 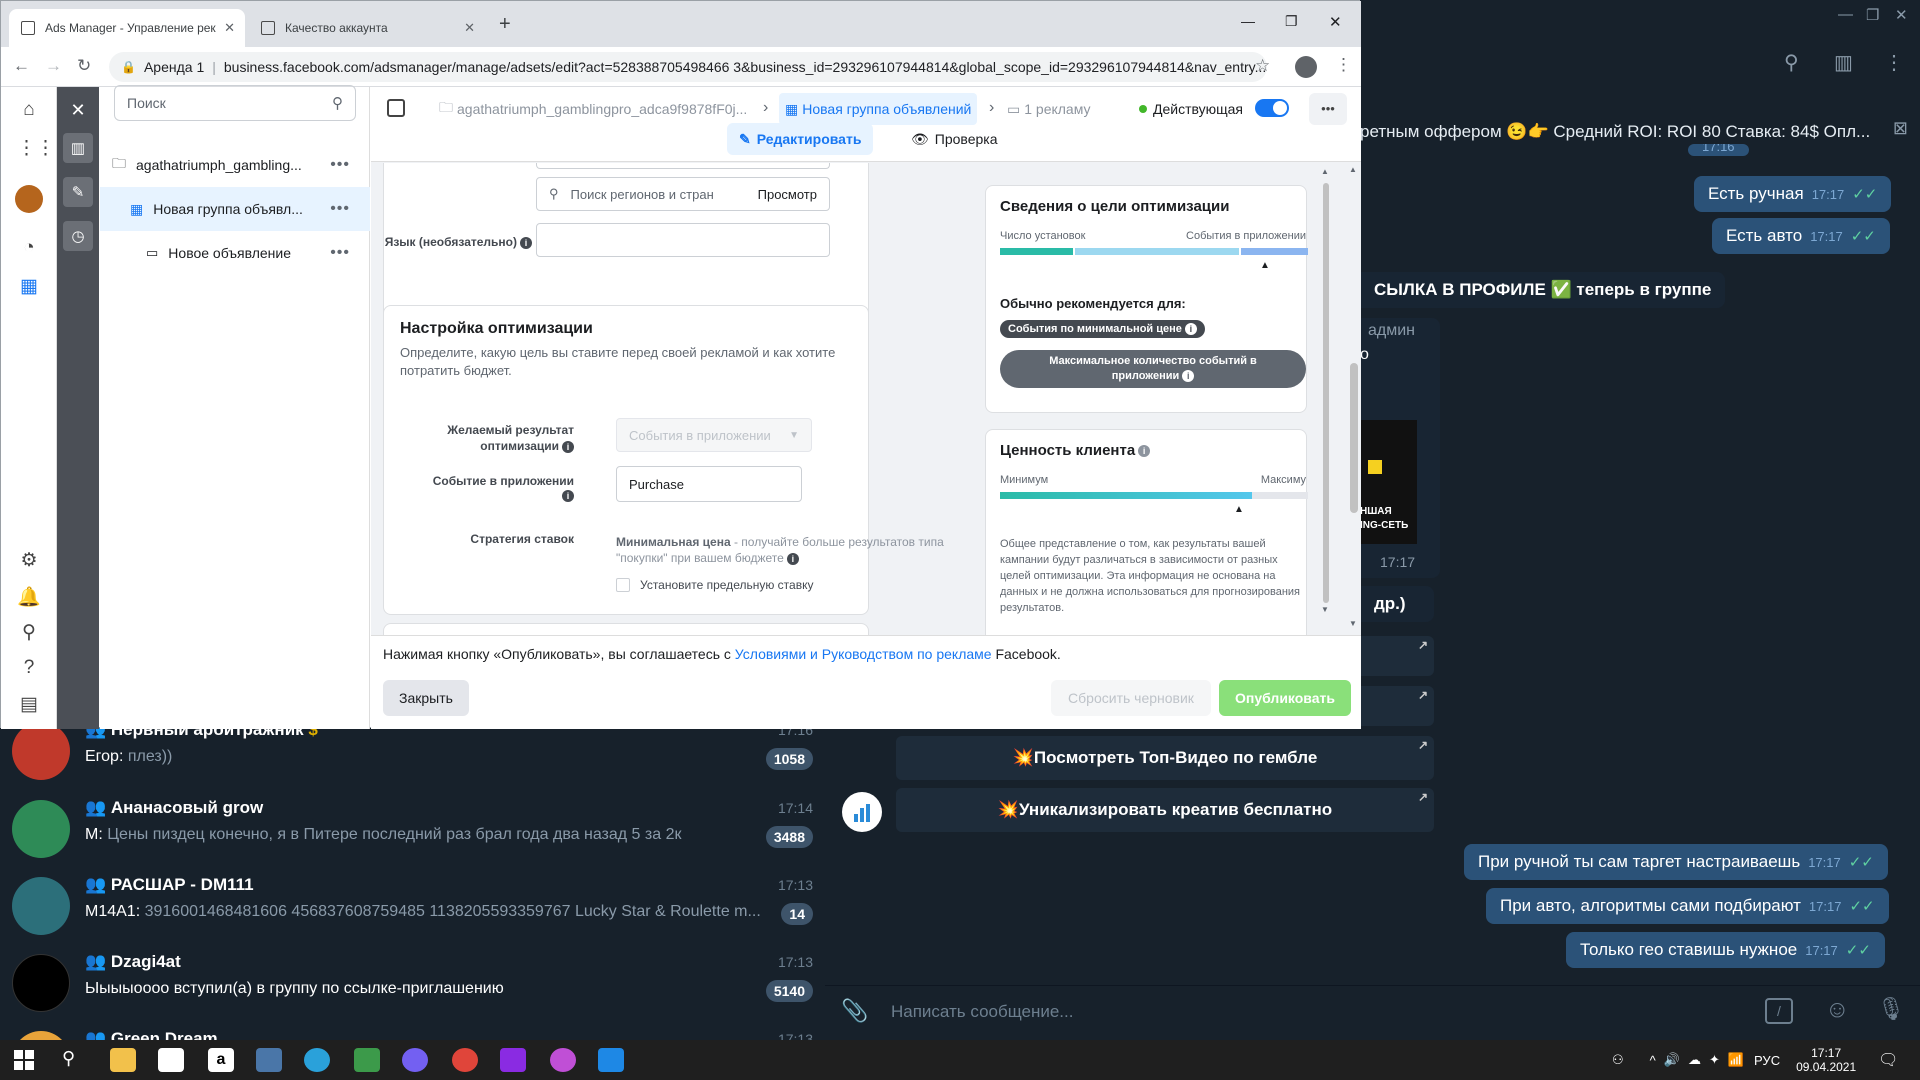 What do you see at coordinates (235, 103) in the screenshot?
I see `tree-search-input: Поиск ⚲` at bounding box center [235, 103].